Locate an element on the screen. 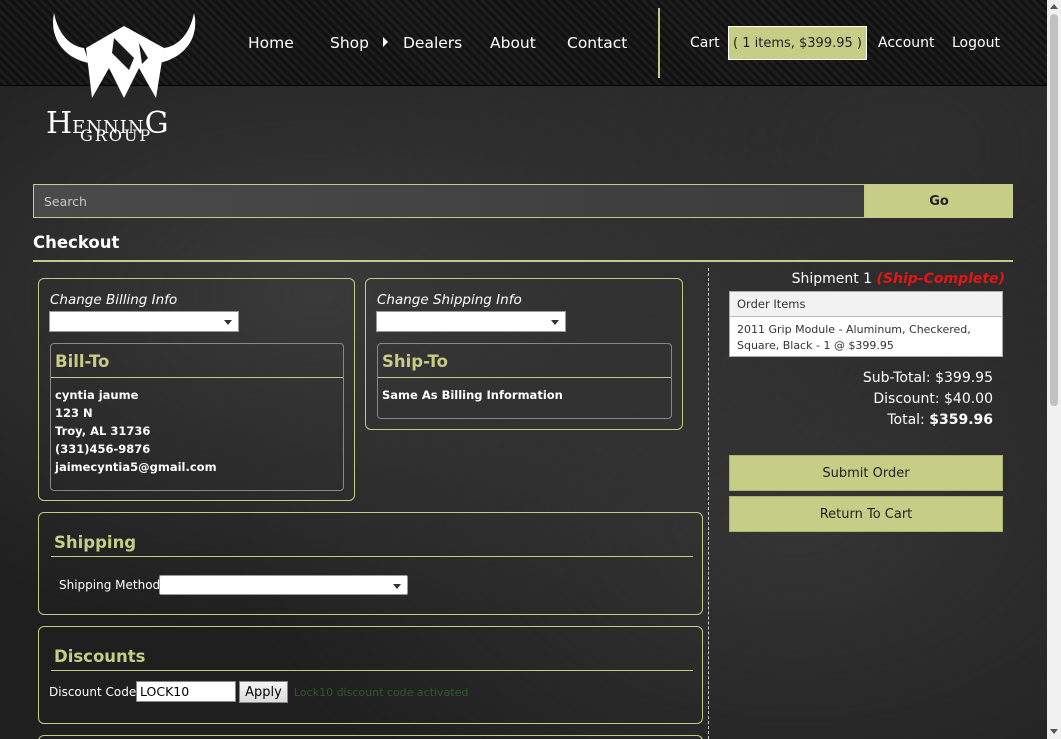 The image size is (1061, 739). discount-code-input: LOCK10 is located at coordinates (186, 691).